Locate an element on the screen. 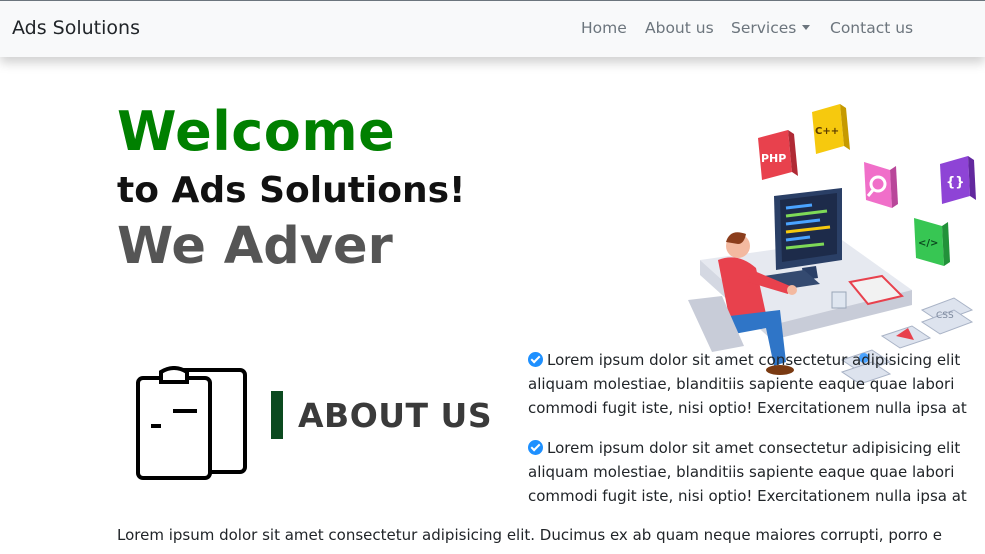  nav-about-us: About us is located at coordinates (679, 28).